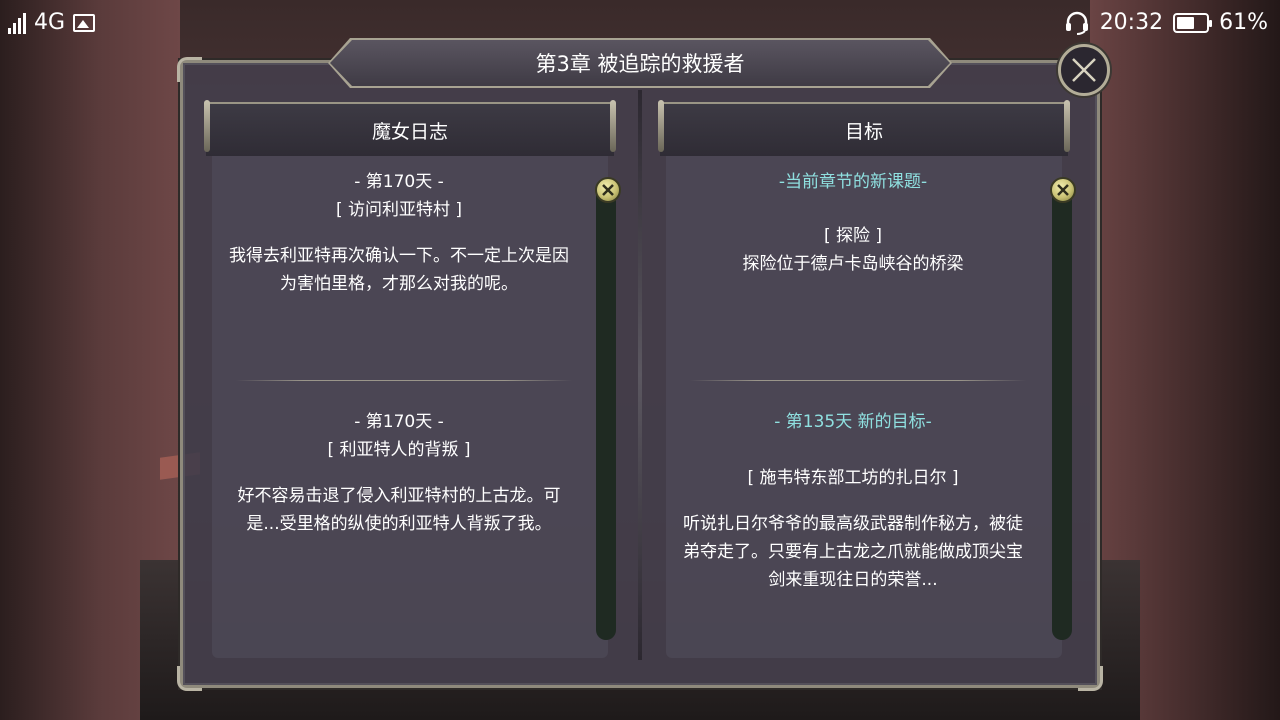 This screenshot has height=720, width=1280. I want to click on entry-date: - 第135天 新的目标-, so click(853, 422).